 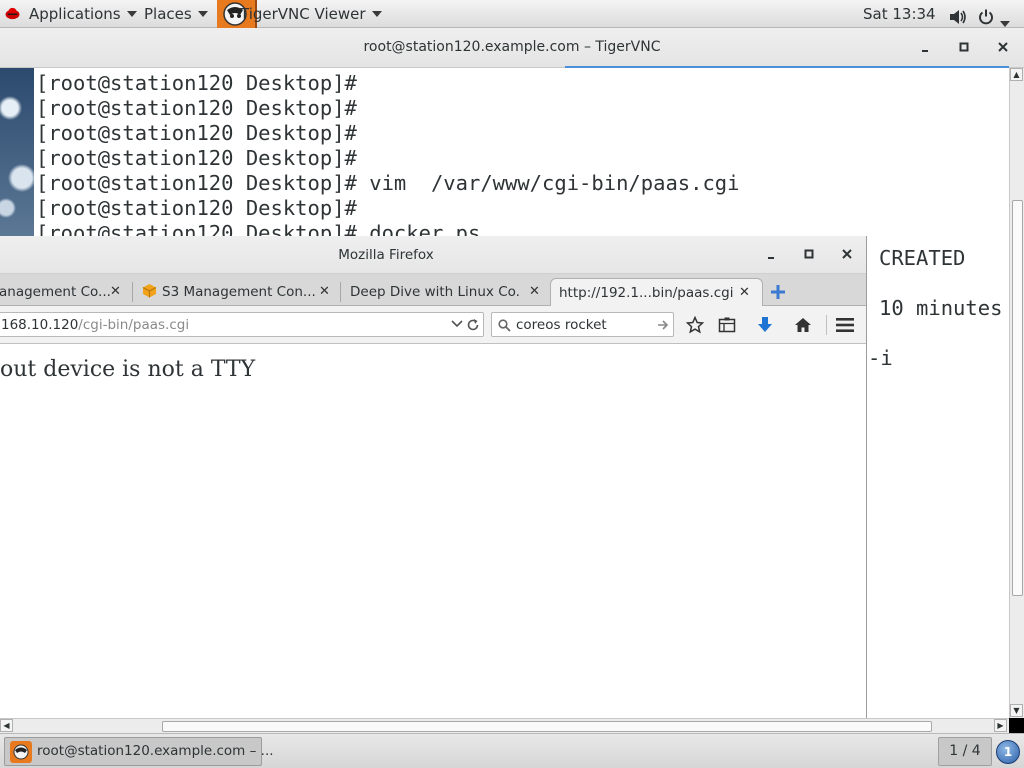 I want to click on horizontal-scroll-thumb, so click(x=547, y=726).